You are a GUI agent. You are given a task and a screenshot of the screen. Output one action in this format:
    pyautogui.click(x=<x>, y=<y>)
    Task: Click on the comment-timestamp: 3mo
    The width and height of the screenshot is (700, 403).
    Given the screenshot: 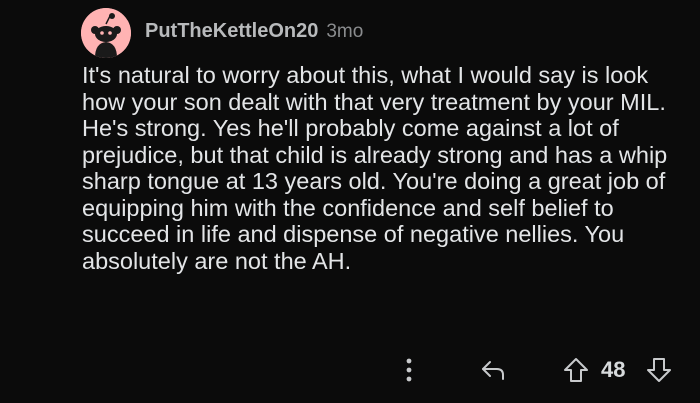 What is the action you would take?
    pyautogui.click(x=345, y=31)
    